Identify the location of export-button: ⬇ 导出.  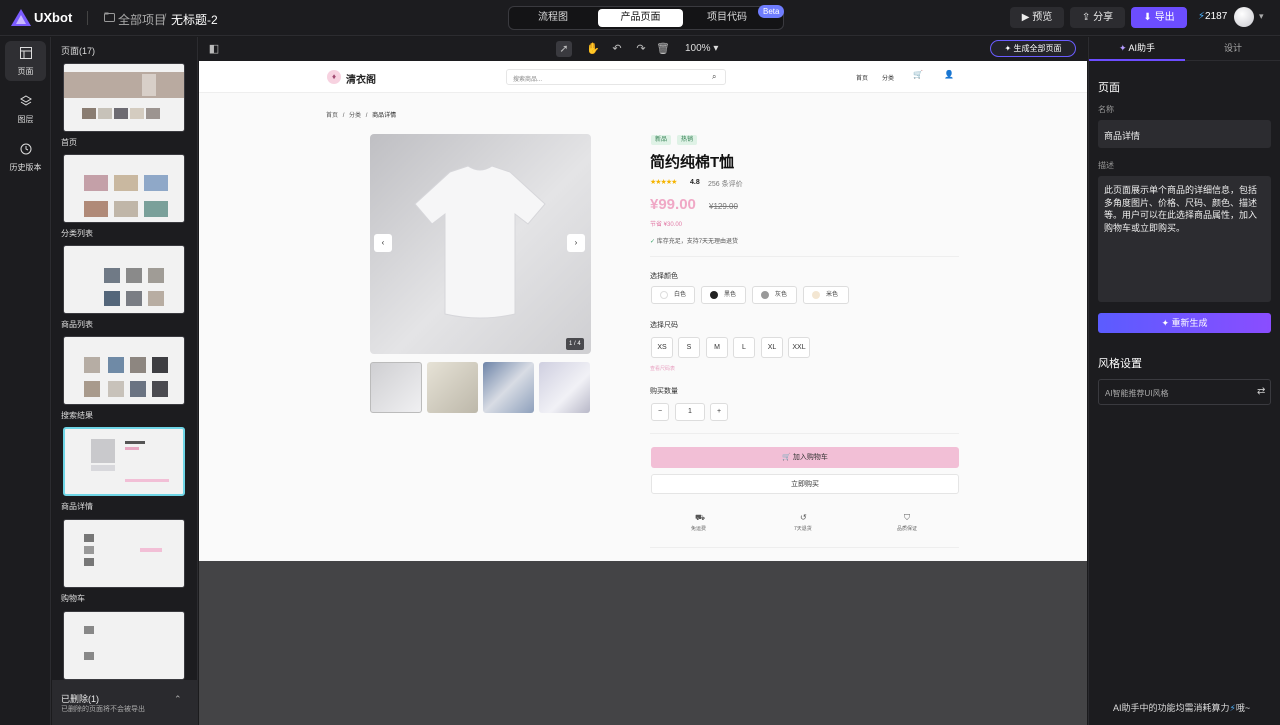
(1159, 17).